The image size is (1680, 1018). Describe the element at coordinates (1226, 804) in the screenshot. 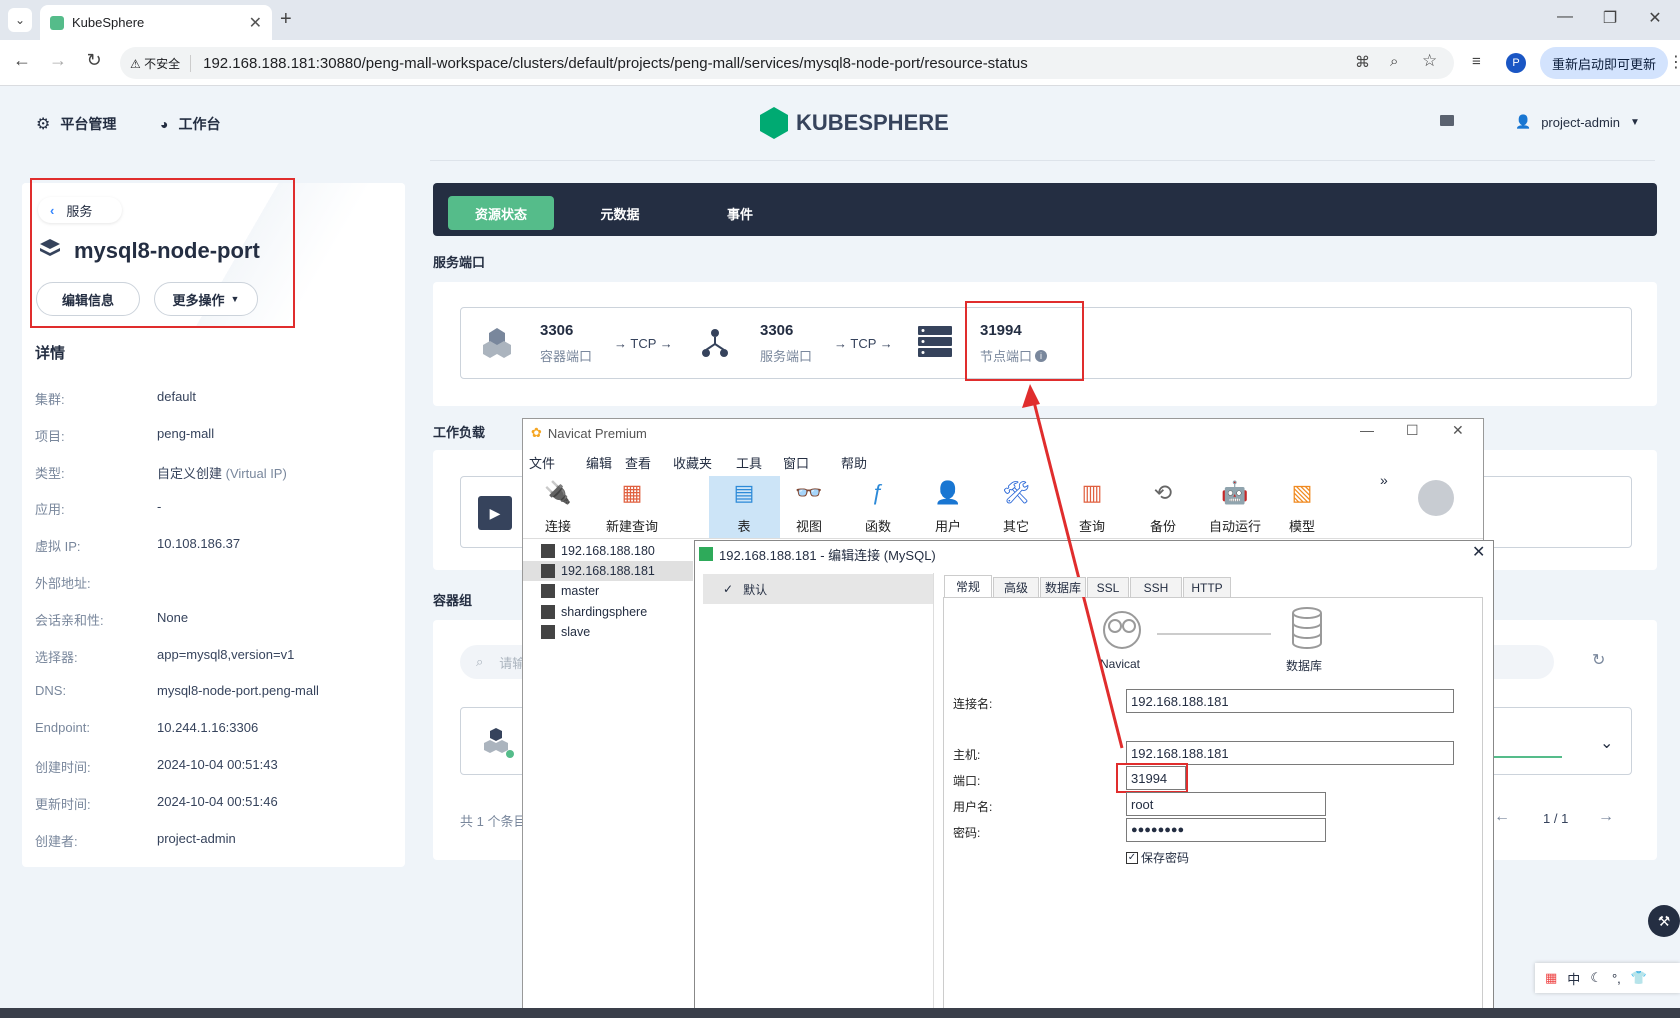

I see `username-field: root` at that location.